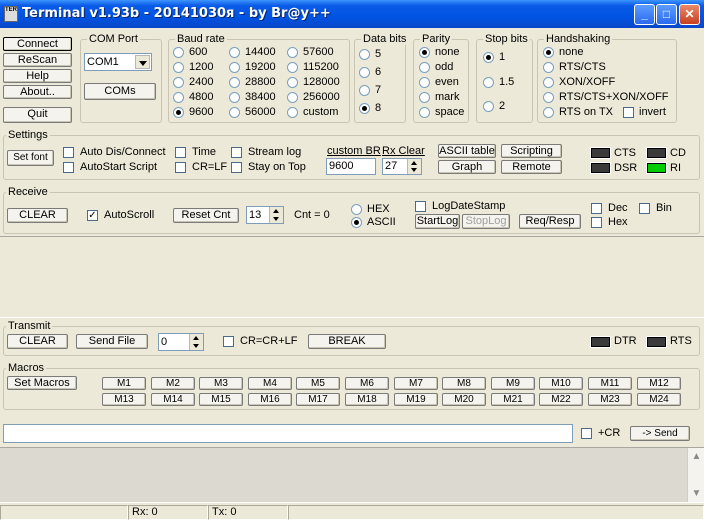 The height and width of the screenshot is (520, 704). What do you see at coordinates (644, 14) in the screenshot?
I see `minimize-button: _` at bounding box center [644, 14].